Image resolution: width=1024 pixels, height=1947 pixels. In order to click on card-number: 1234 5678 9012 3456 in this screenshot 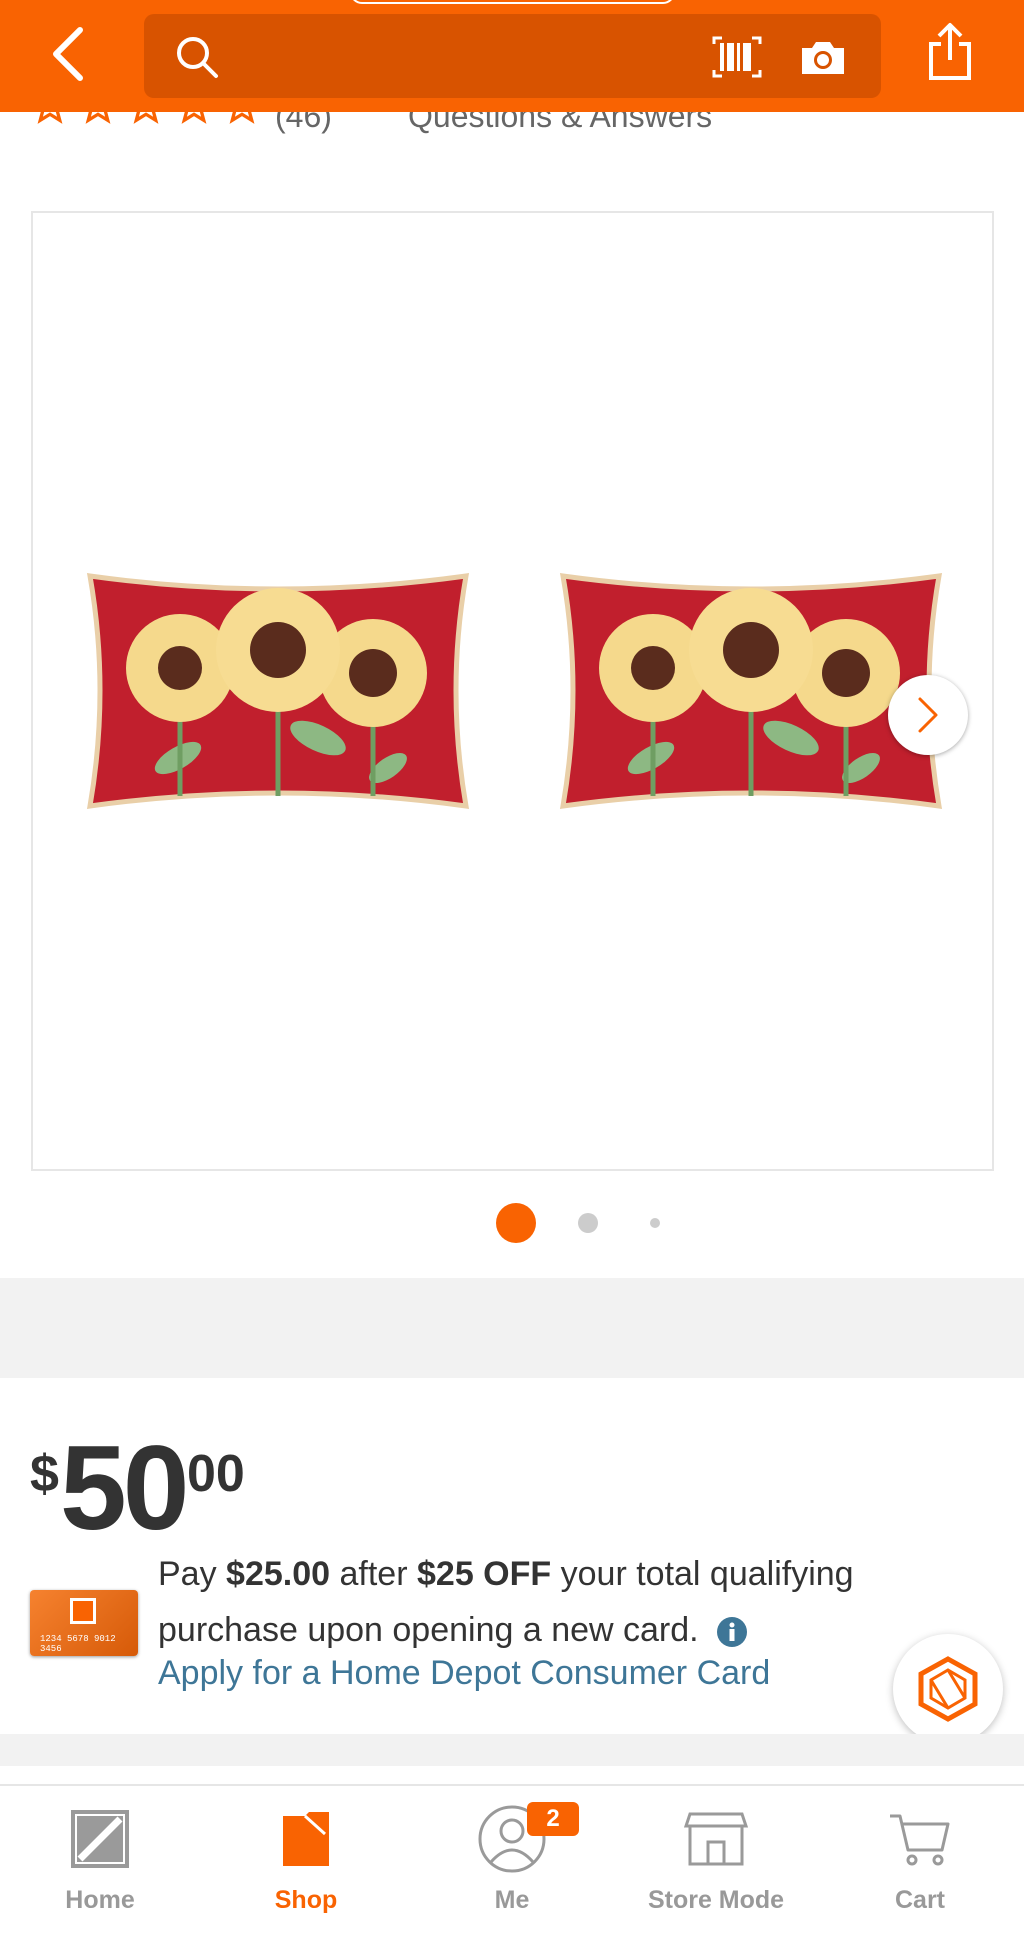, I will do `click(78, 1644)`.